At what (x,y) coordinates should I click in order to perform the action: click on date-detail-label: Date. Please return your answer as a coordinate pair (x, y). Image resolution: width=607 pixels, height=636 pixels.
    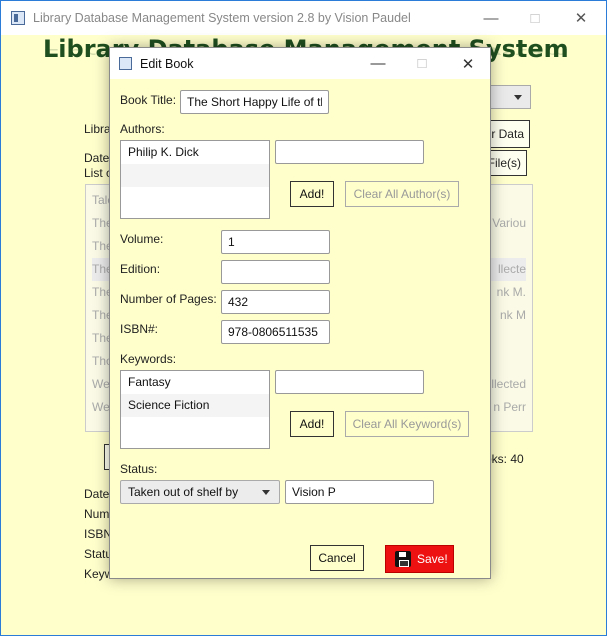
    Looking at the image, I should click on (97, 494).